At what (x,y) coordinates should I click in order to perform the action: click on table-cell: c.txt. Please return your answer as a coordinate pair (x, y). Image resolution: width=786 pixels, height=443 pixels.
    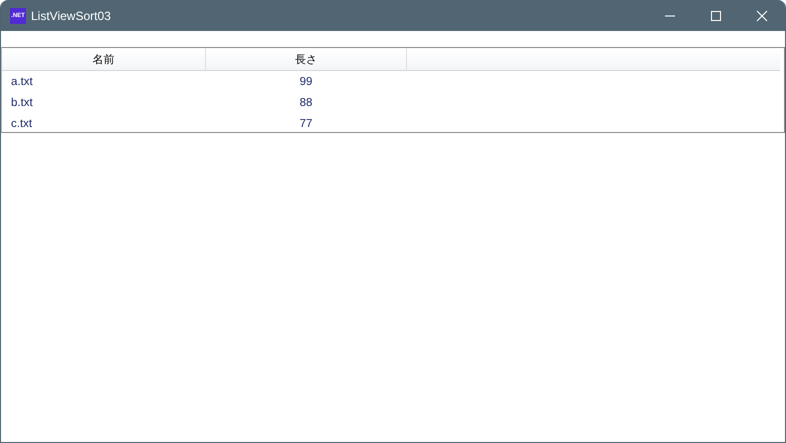
    Looking at the image, I should click on (21, 124).